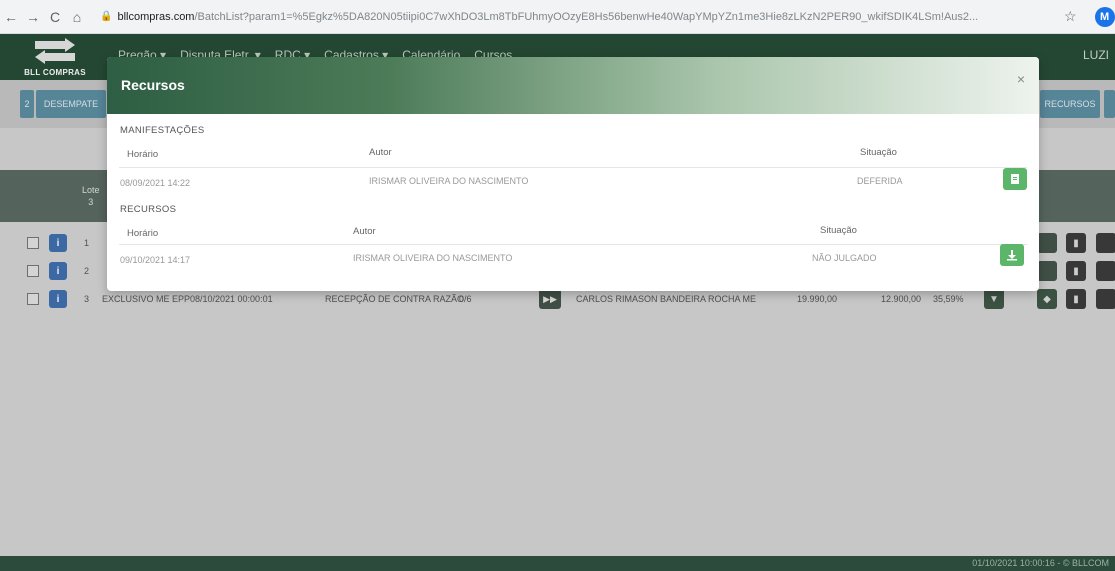 The height and width of the screenshot is (571, 1115). I want to click on reload-icon: C, so click(55, 17).